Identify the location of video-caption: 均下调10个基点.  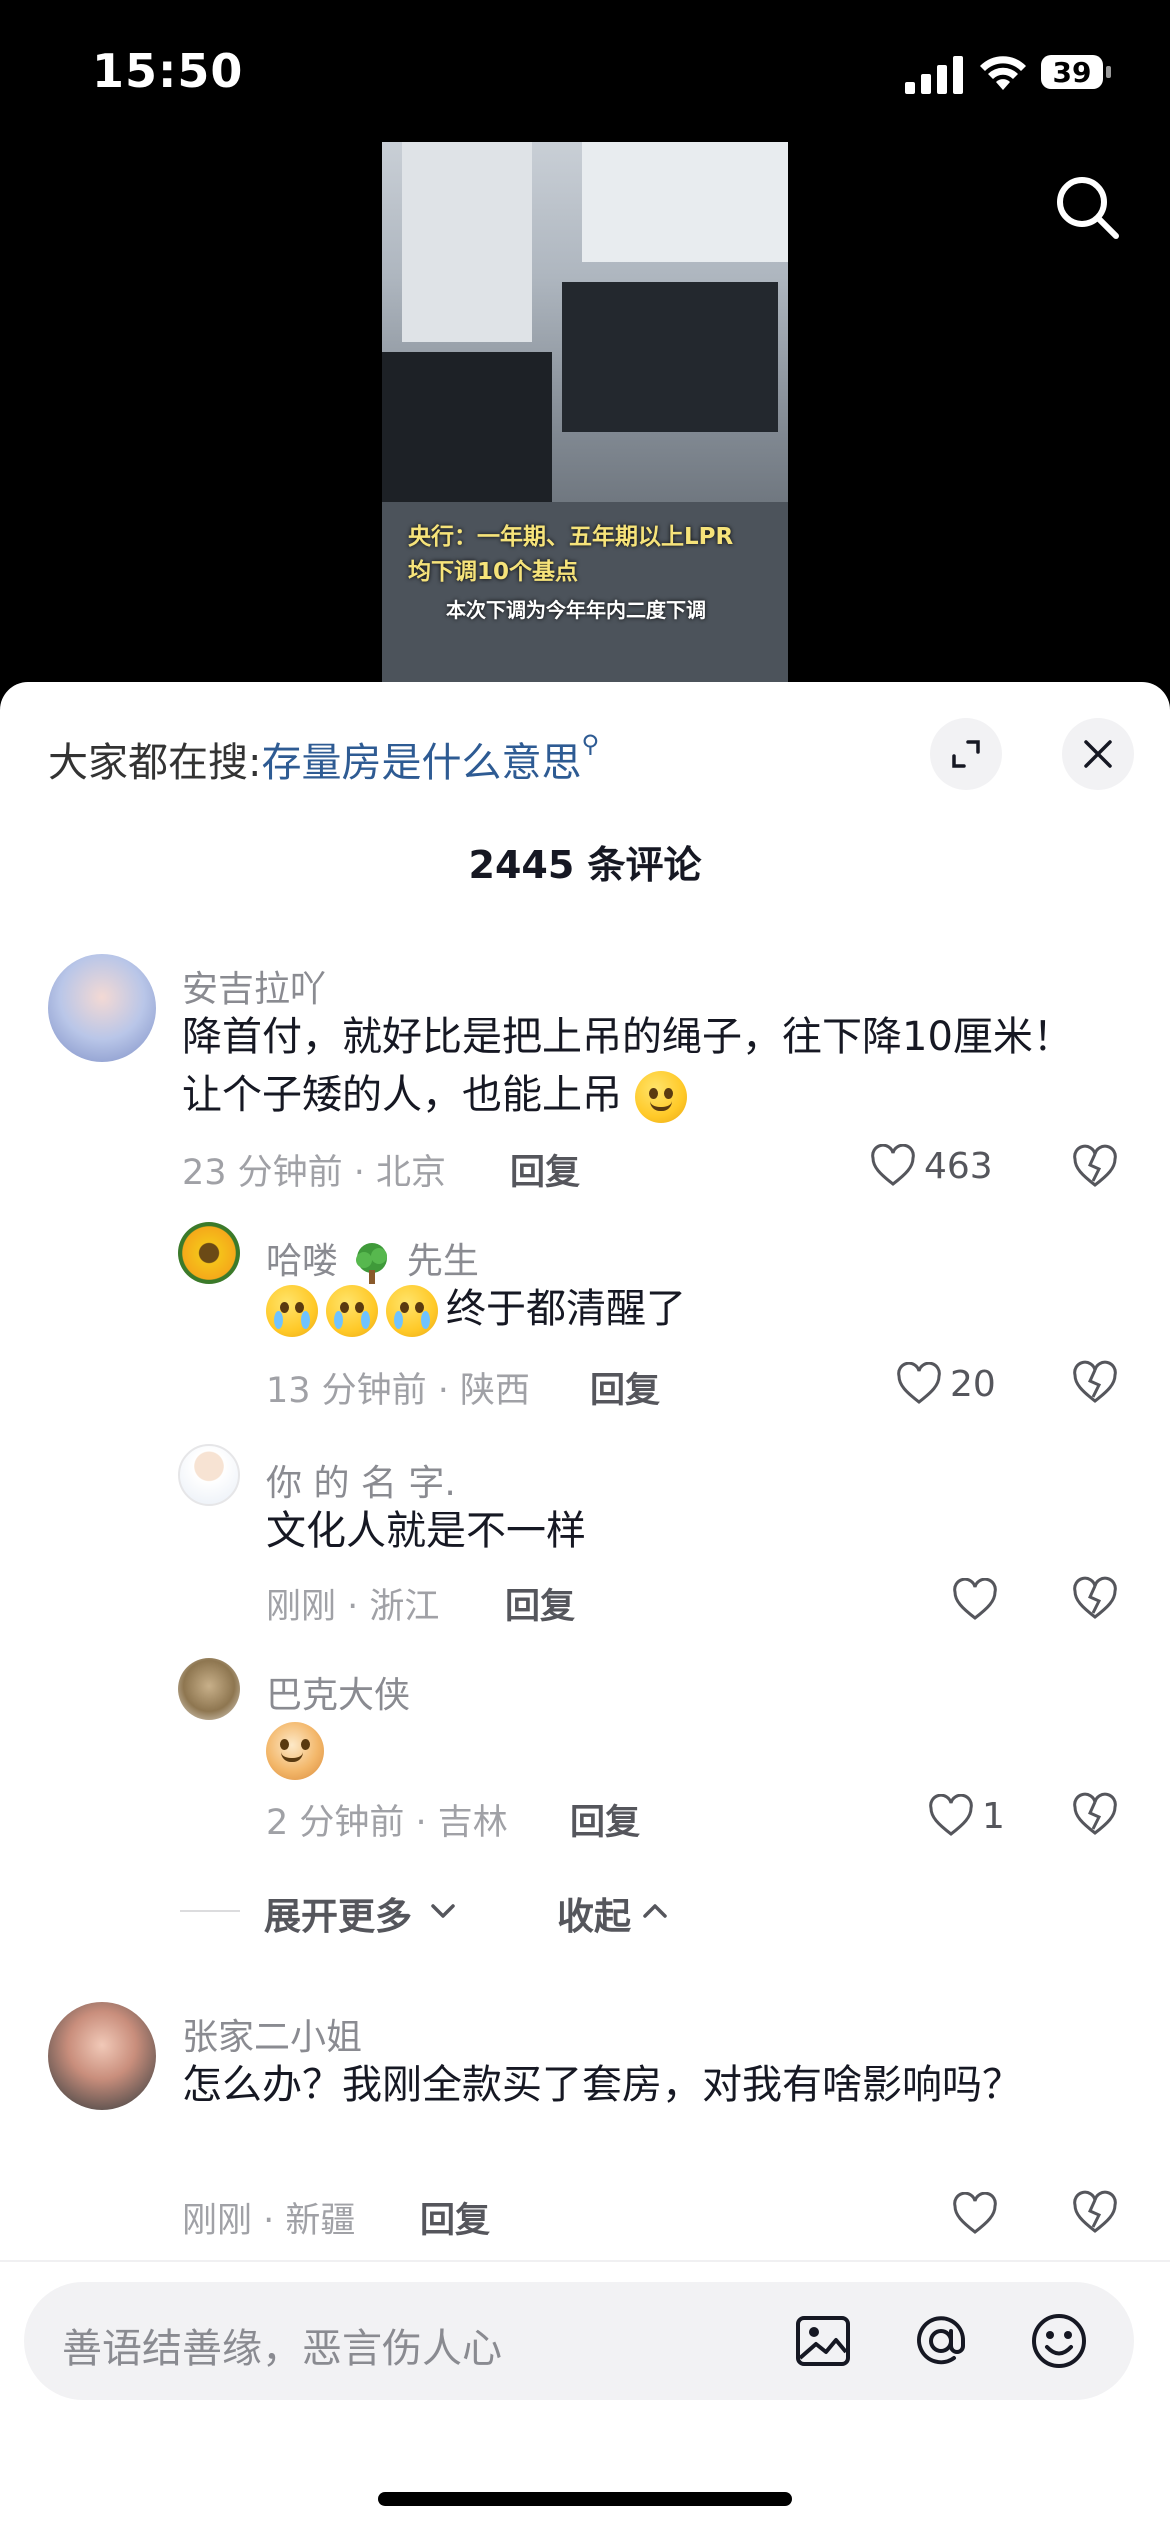
(493, 572).